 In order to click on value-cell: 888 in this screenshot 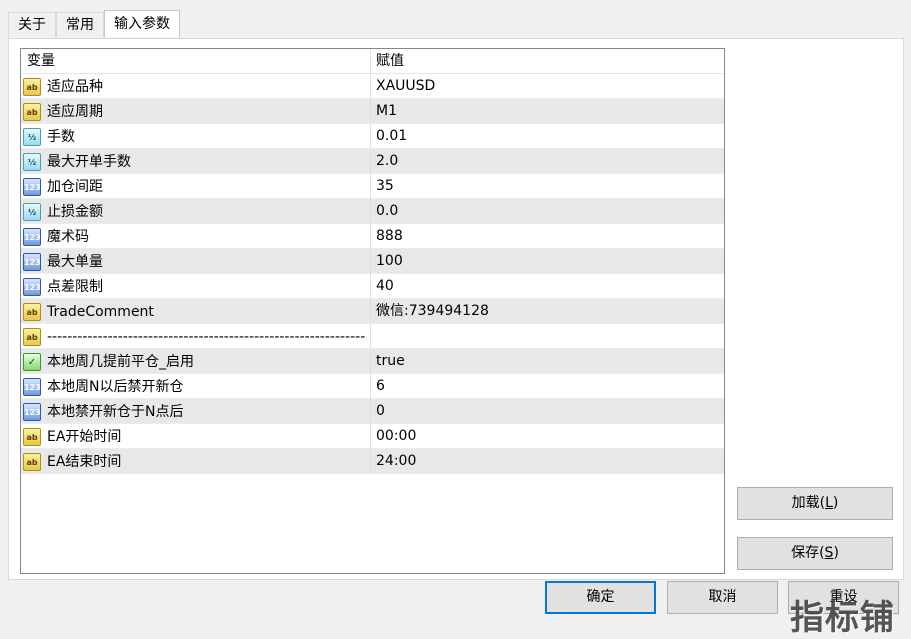, I will do `click(547, 236)`.